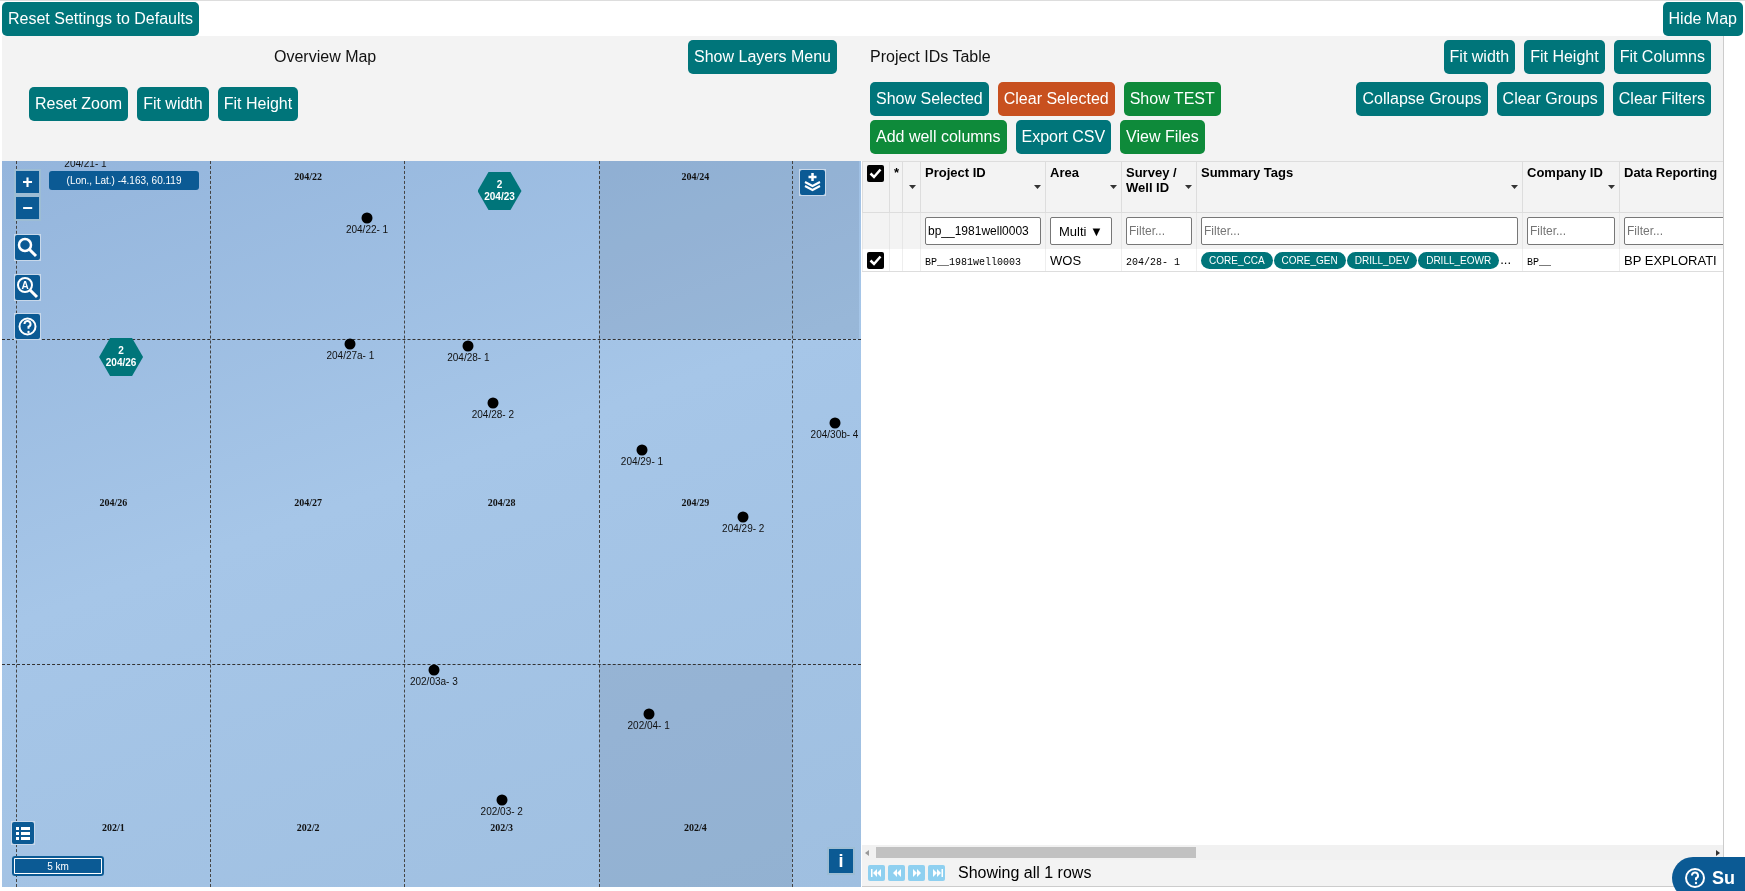  I want to click on tag-chip: DRILL_EOWR, so click(1459, 260).